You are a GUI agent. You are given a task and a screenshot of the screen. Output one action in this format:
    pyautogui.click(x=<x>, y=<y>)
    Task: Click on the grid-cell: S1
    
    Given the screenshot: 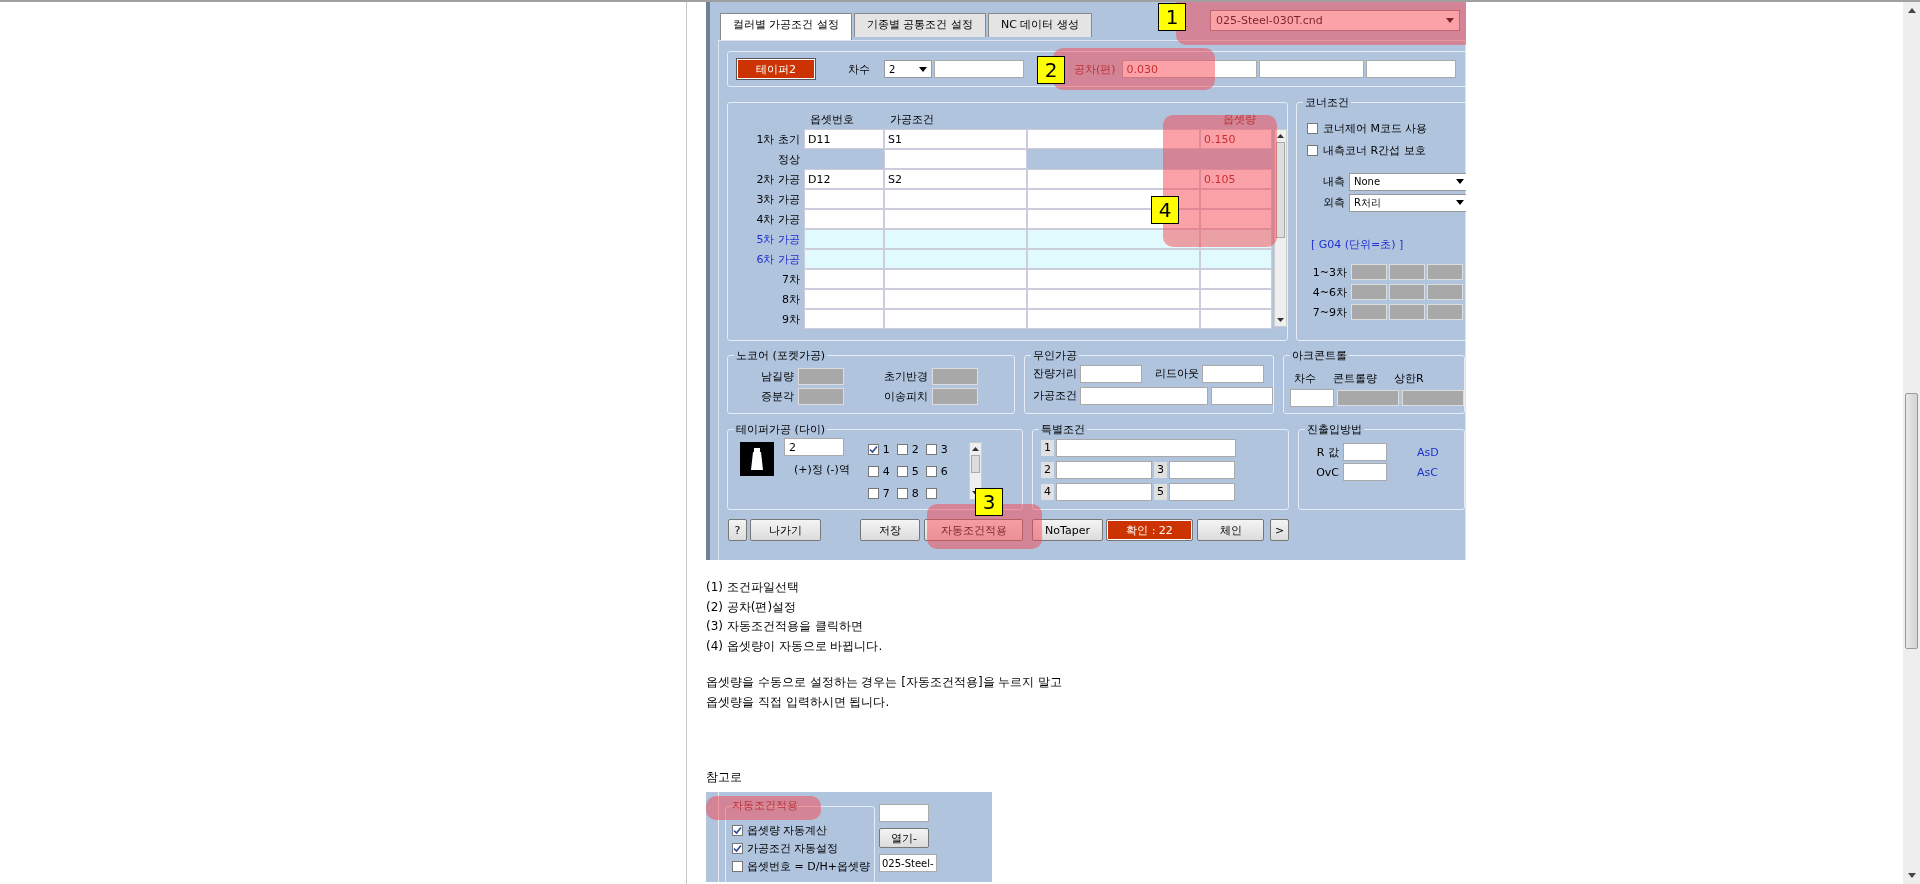 What is the action you would take?
    pyautogui.click(x=955, y=139)
    